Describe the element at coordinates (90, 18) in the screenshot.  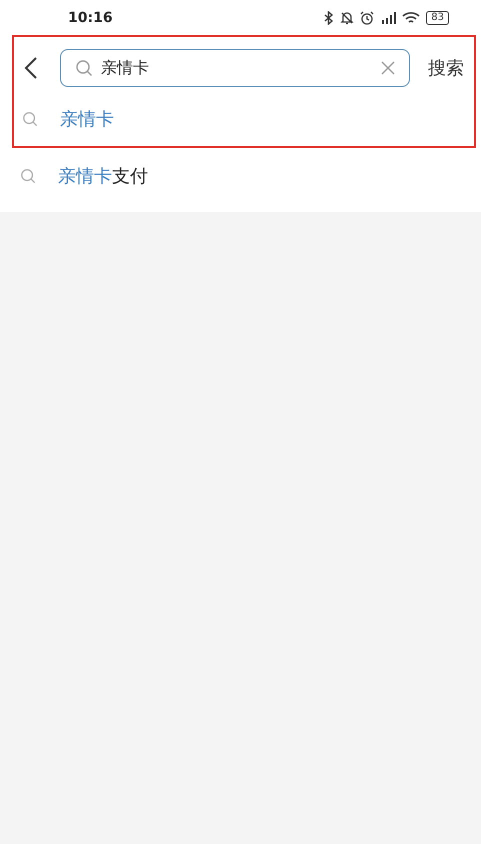
I see `status-time: 10:16` at that location.